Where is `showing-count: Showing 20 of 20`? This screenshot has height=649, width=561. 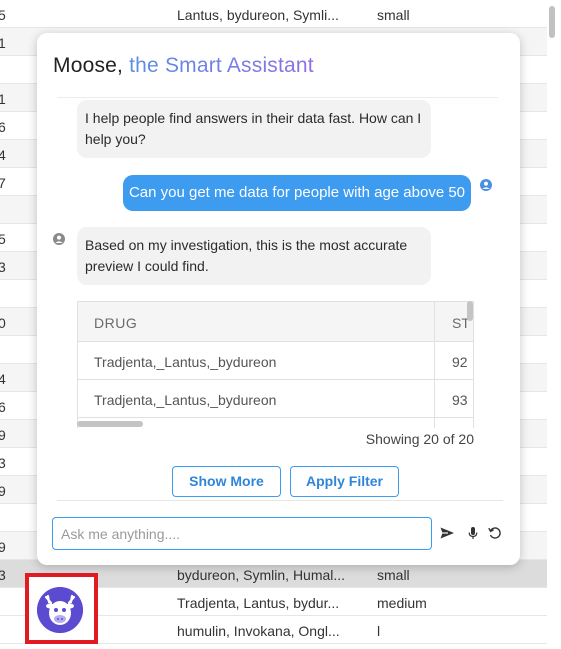 showing-count: Showing 20 of 20 is located at coordinates (419, 439).